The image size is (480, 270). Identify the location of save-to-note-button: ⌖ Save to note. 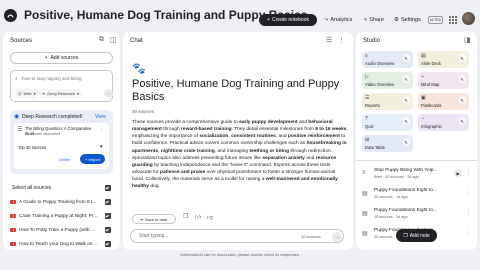
(154, 219).